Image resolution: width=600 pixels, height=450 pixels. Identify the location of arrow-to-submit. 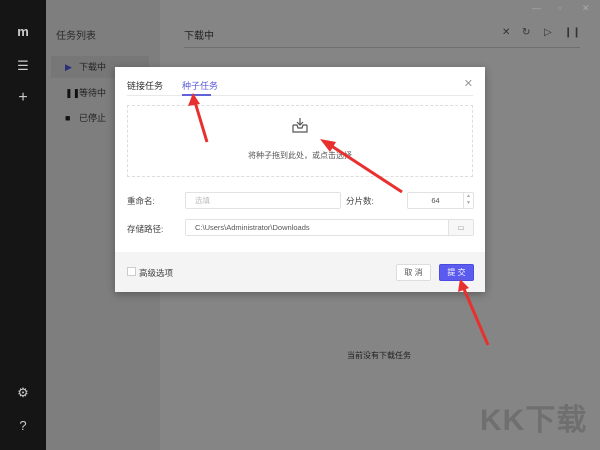
(476, 317).